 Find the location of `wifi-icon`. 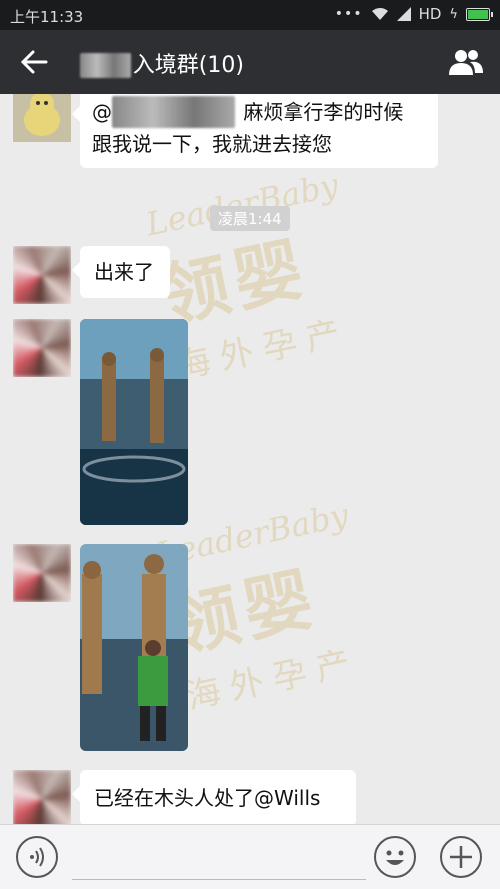

wifi-icon is located at coordinates (379, 14).